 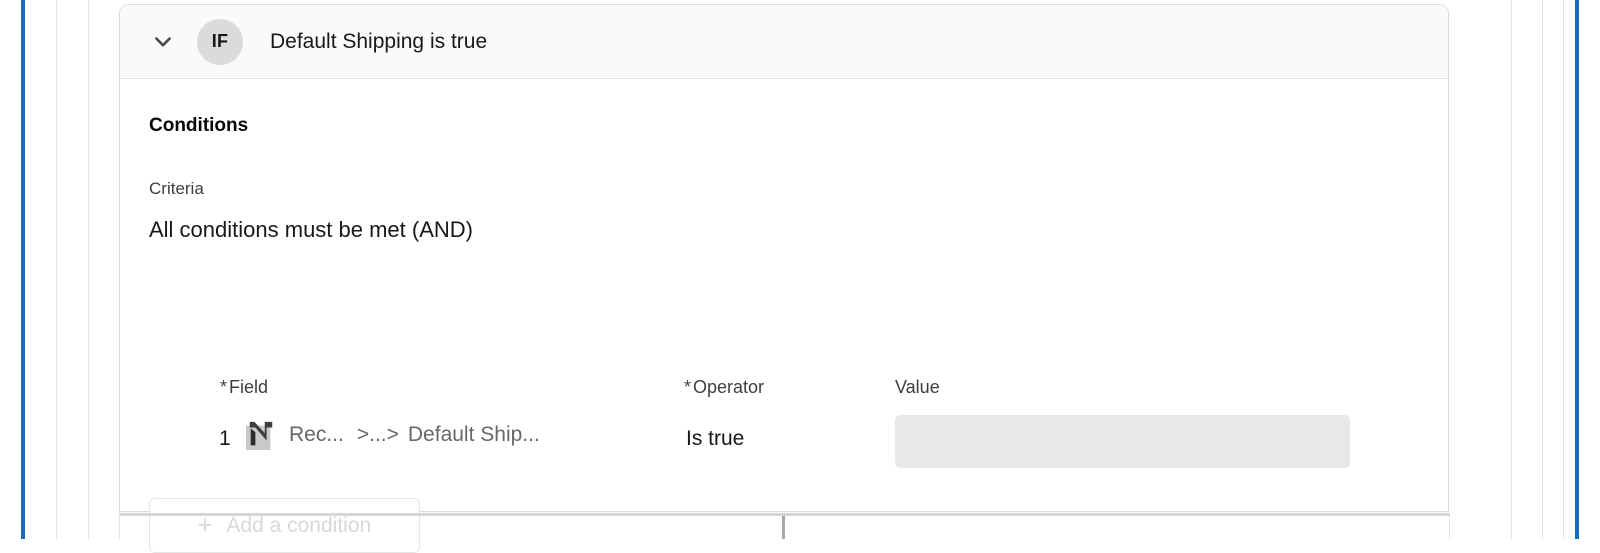 What do you see at coordinates (249, 387) in the screenshot?
I see `field-column-label: Field` at bounding box center [249, 387].